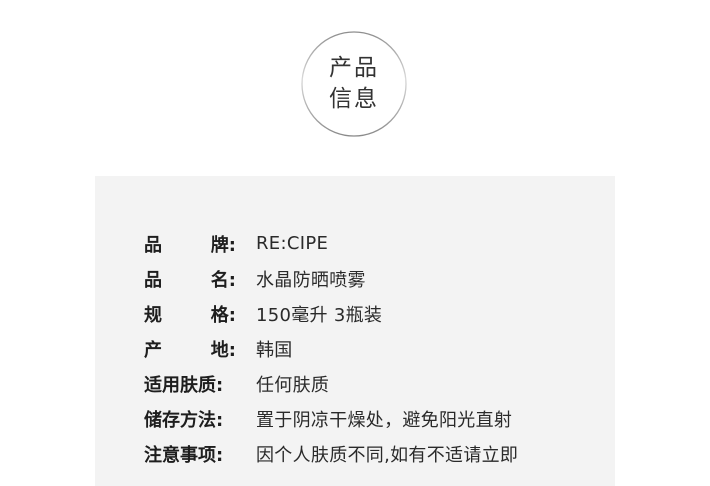 Image resolution: width=710 pixels, height=486 pixels. I want to click on info-label: 注意事项:, so click(184, 455).